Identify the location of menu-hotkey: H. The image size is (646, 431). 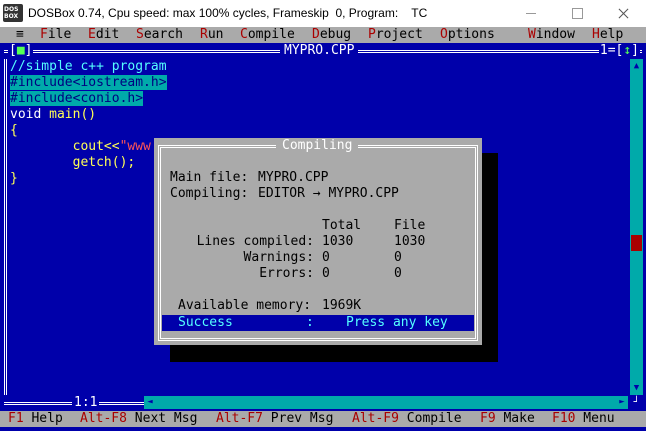
(596, 34).